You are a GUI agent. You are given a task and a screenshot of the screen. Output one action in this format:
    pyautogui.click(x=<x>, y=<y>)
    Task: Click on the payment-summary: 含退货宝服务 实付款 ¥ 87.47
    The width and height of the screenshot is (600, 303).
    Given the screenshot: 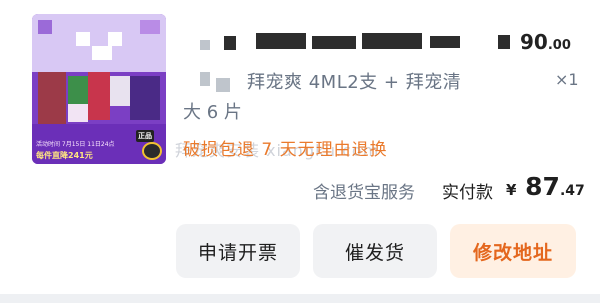 What is the action you would take?
    pyautogui.click(x=300, y=189)
    